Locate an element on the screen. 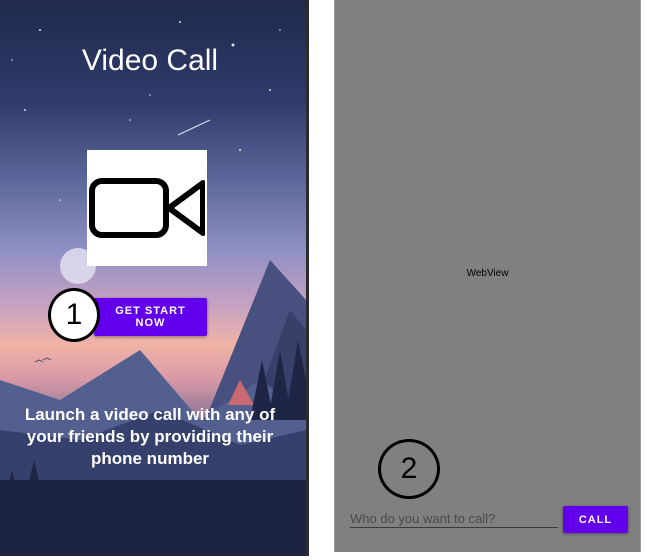 The width and height of the screenshot is (647, 560). video-camera-icon is located at coordinates (147, 208).